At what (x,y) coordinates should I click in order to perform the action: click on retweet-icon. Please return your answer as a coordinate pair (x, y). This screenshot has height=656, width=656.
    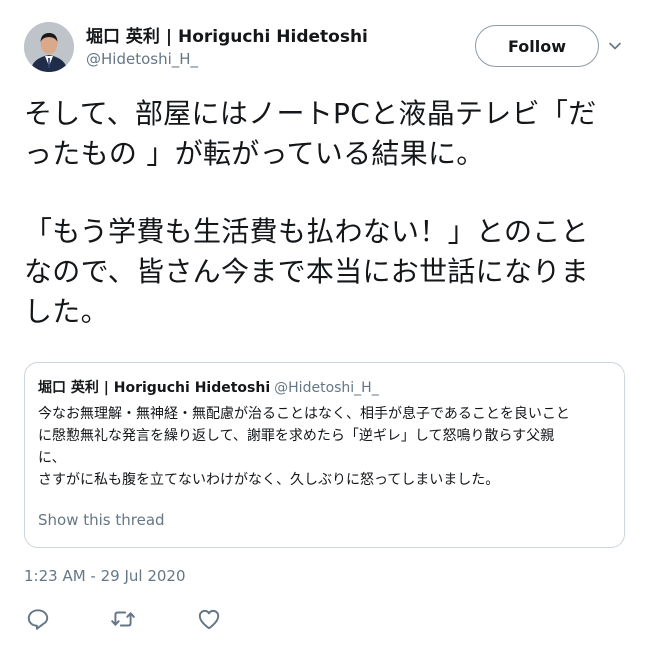
    Looking at the image, I should click on (123, 619).